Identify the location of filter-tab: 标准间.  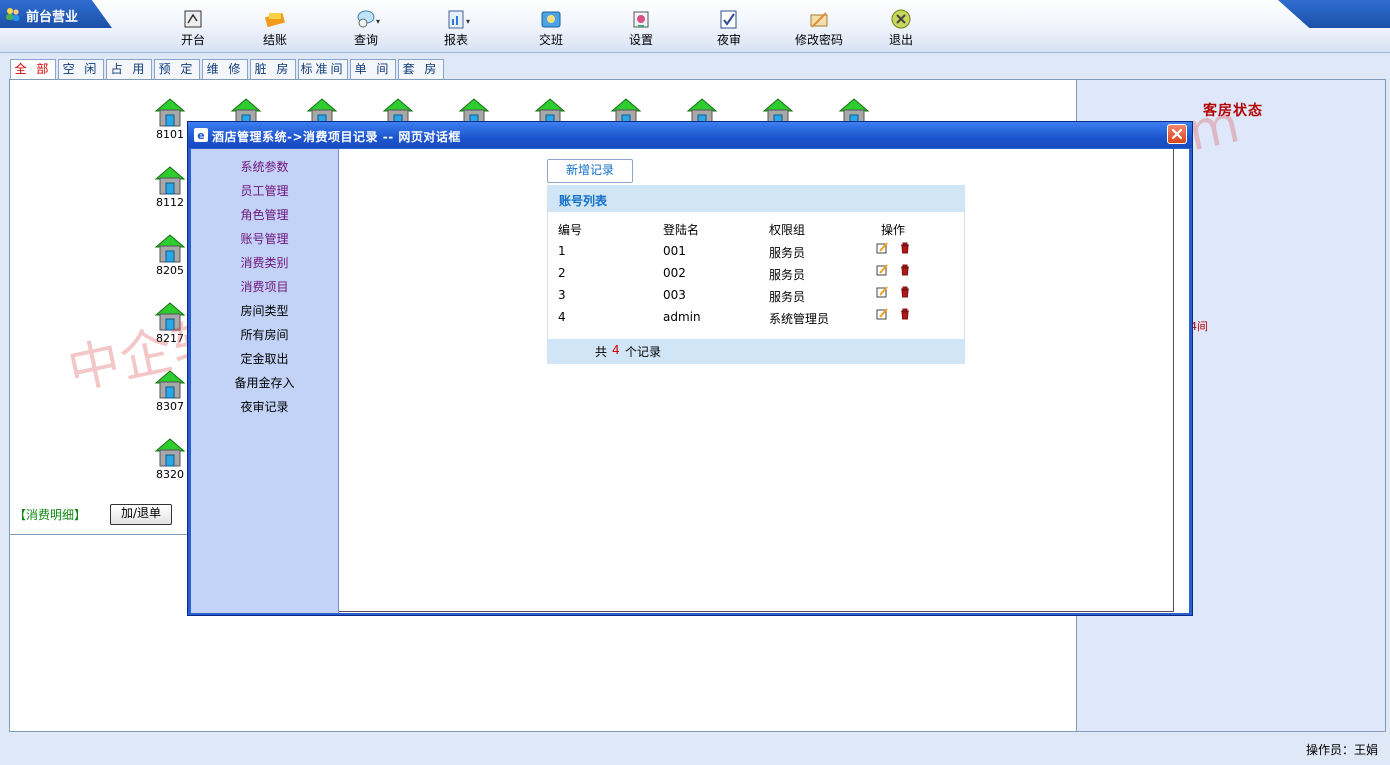
(323, 69).